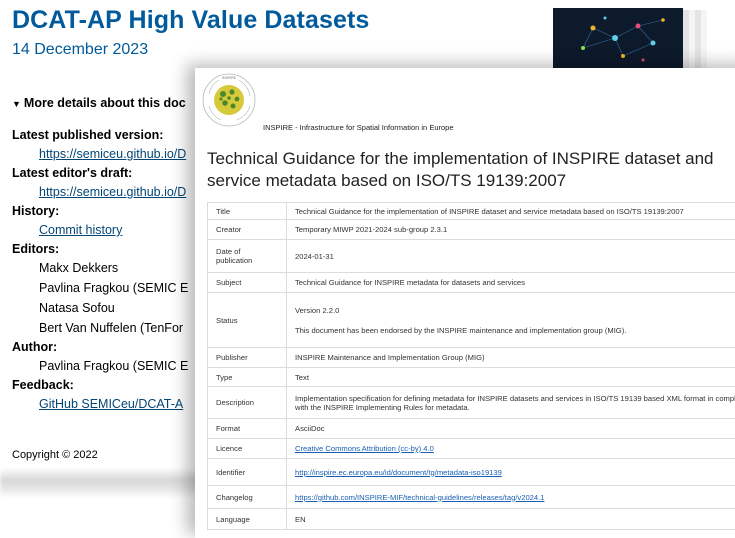 The image size is (735, 538). What do you see at coordinates (100, 328) in the screenshot?
I see `editor-name: Bert Van Nuffelen (TenFor` at bounding box center [100, 328].